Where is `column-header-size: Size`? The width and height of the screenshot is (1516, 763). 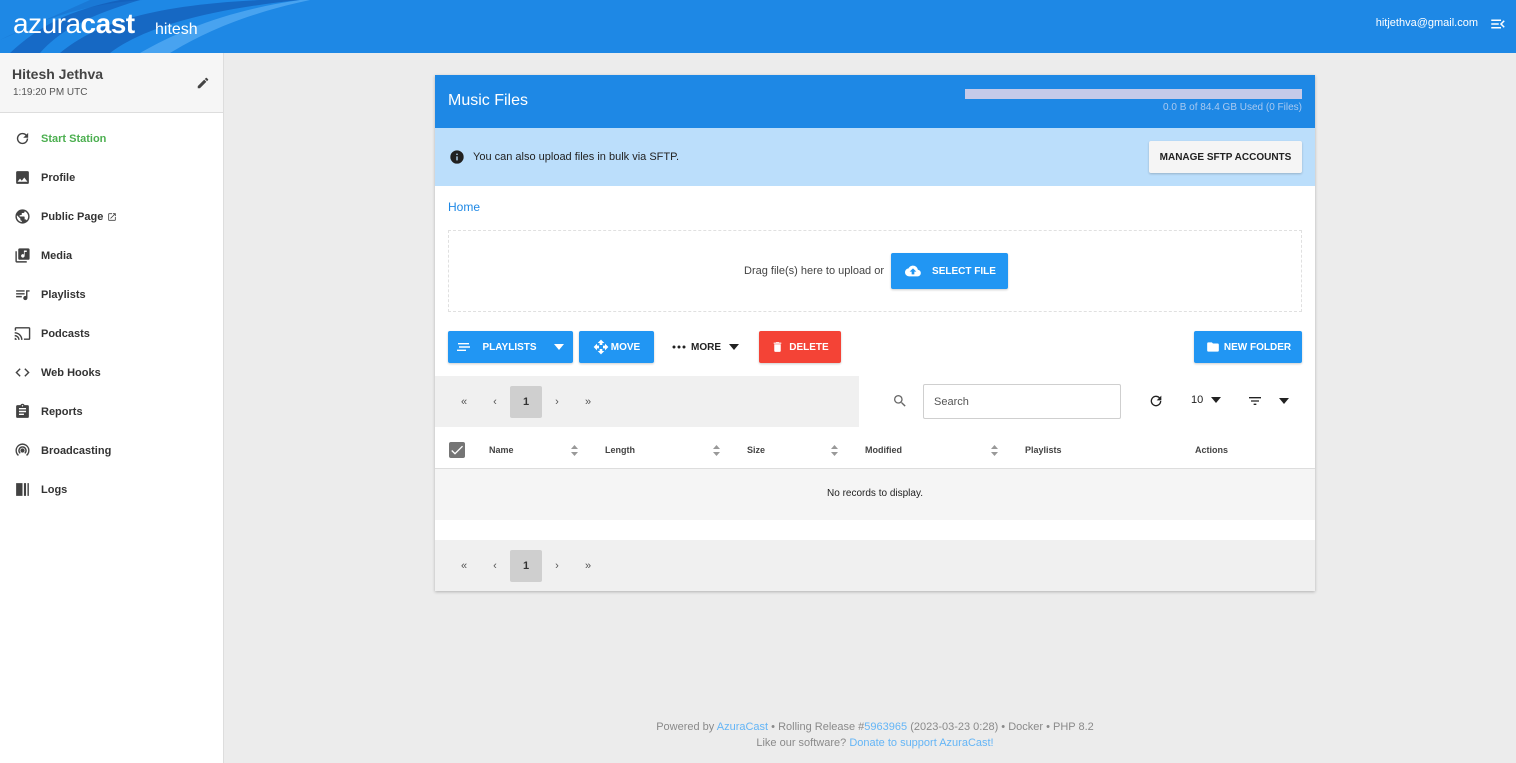
column-header-size: Size is located at coordinates (756, 450).